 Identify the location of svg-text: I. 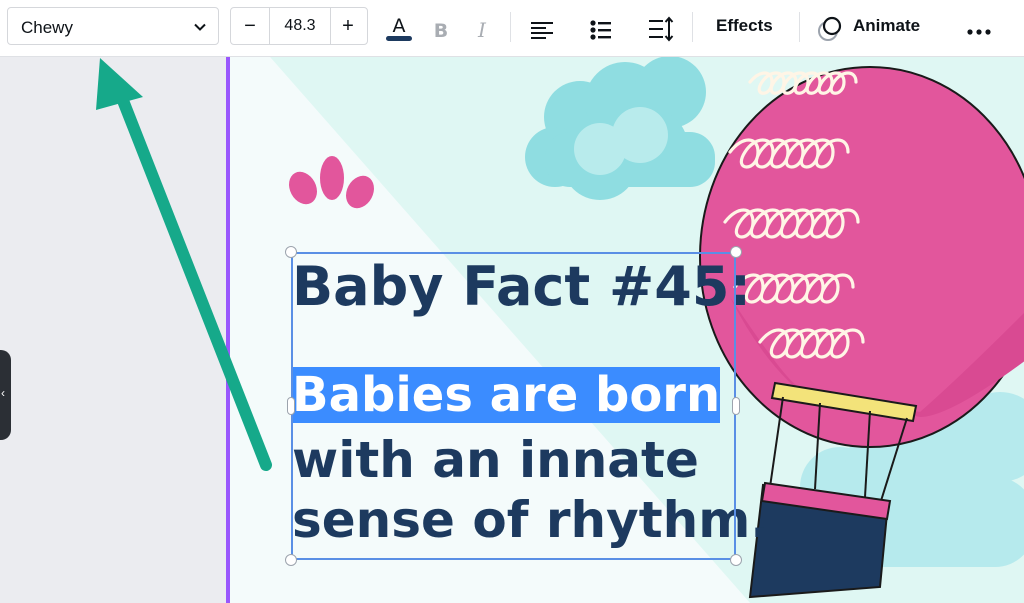
(482, 30).